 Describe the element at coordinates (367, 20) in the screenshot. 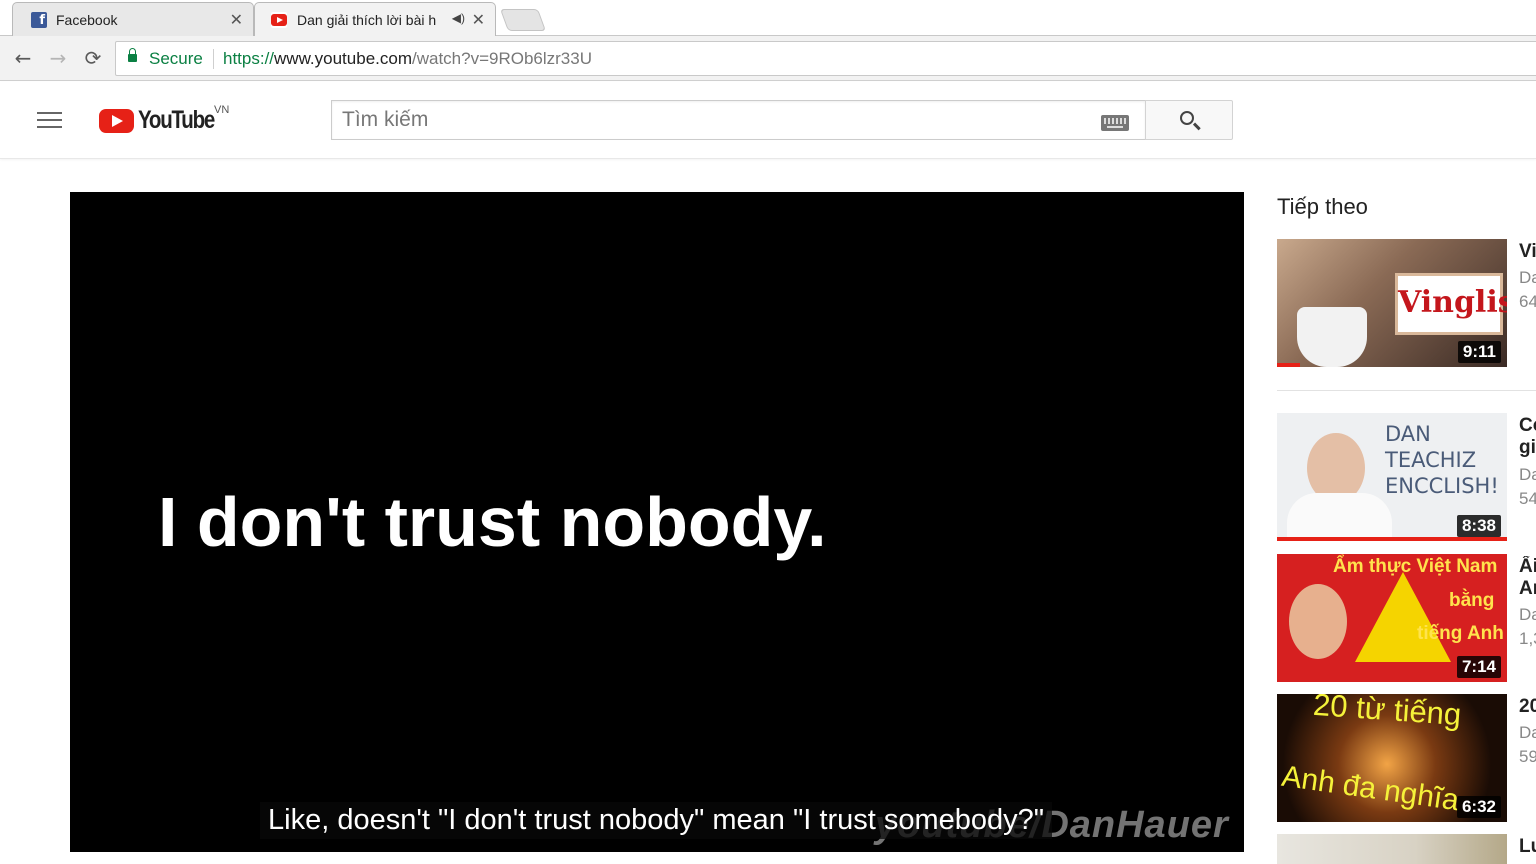

I see `tab-title: Dan giải thích lời bài h` at that location.